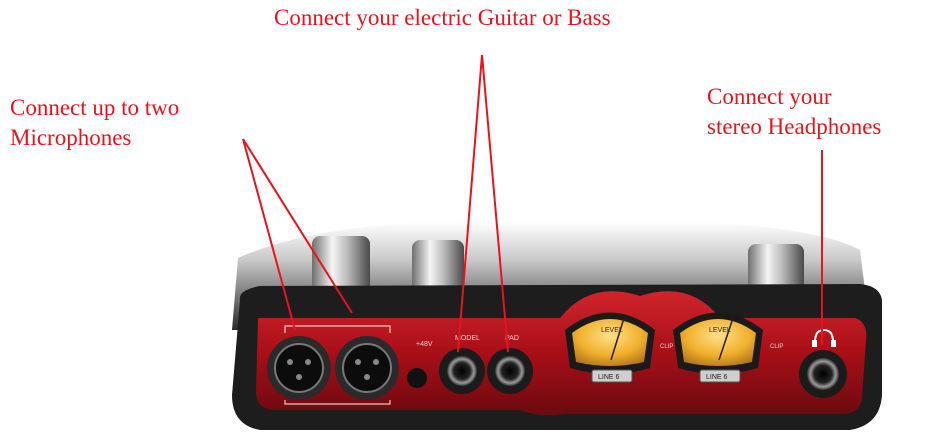  What do you see at coordinates (417, 378) in the screenshot?
I see `phantom-power-button` at bounding box center [417, 378].